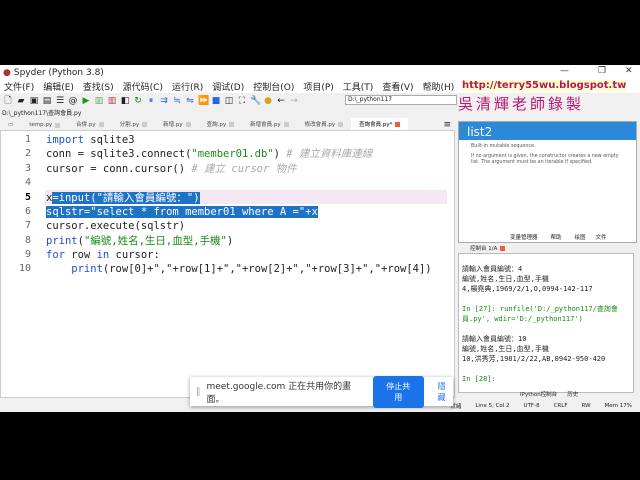 The width and height of the screenshot is (640, 480). What do you see at coordinates (139, 241) in the screenshot?
I see `code-line: print("編號,姓名,生日,血型,手機")` at bounding box center [139, 241].